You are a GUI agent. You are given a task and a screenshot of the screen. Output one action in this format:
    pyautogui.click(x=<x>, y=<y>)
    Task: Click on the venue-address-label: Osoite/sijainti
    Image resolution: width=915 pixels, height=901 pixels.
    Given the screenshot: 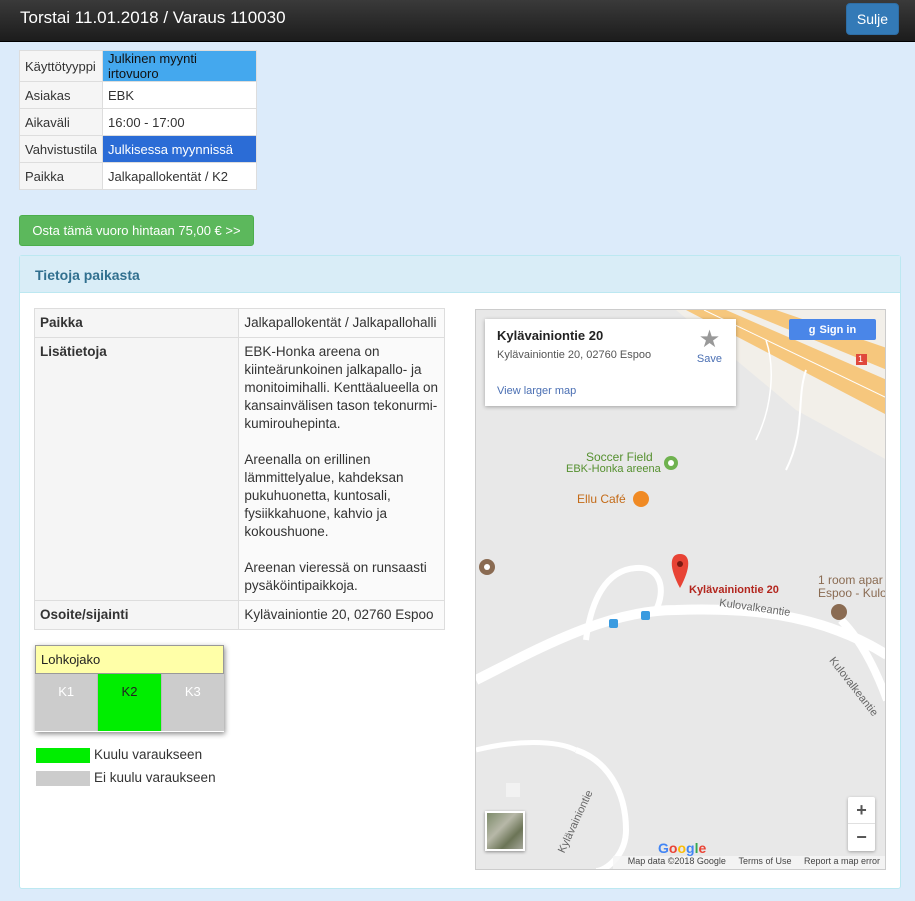 What is the action you would take?
    pyautogui.click(x=136, y=615)
    